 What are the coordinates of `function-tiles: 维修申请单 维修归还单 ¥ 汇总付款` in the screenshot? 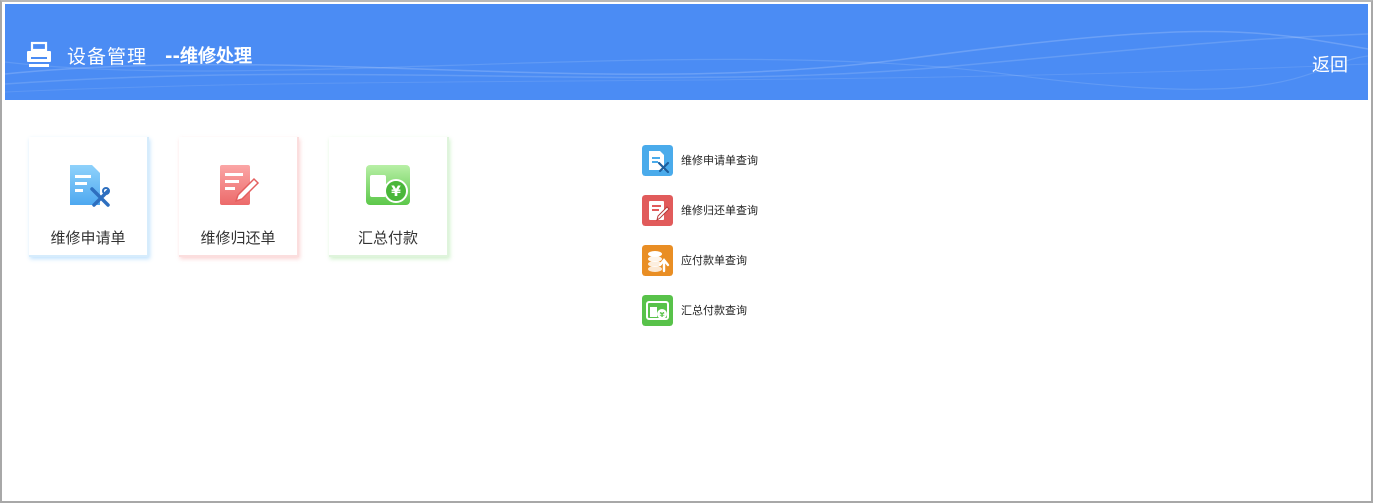 It's located at (254, 197).